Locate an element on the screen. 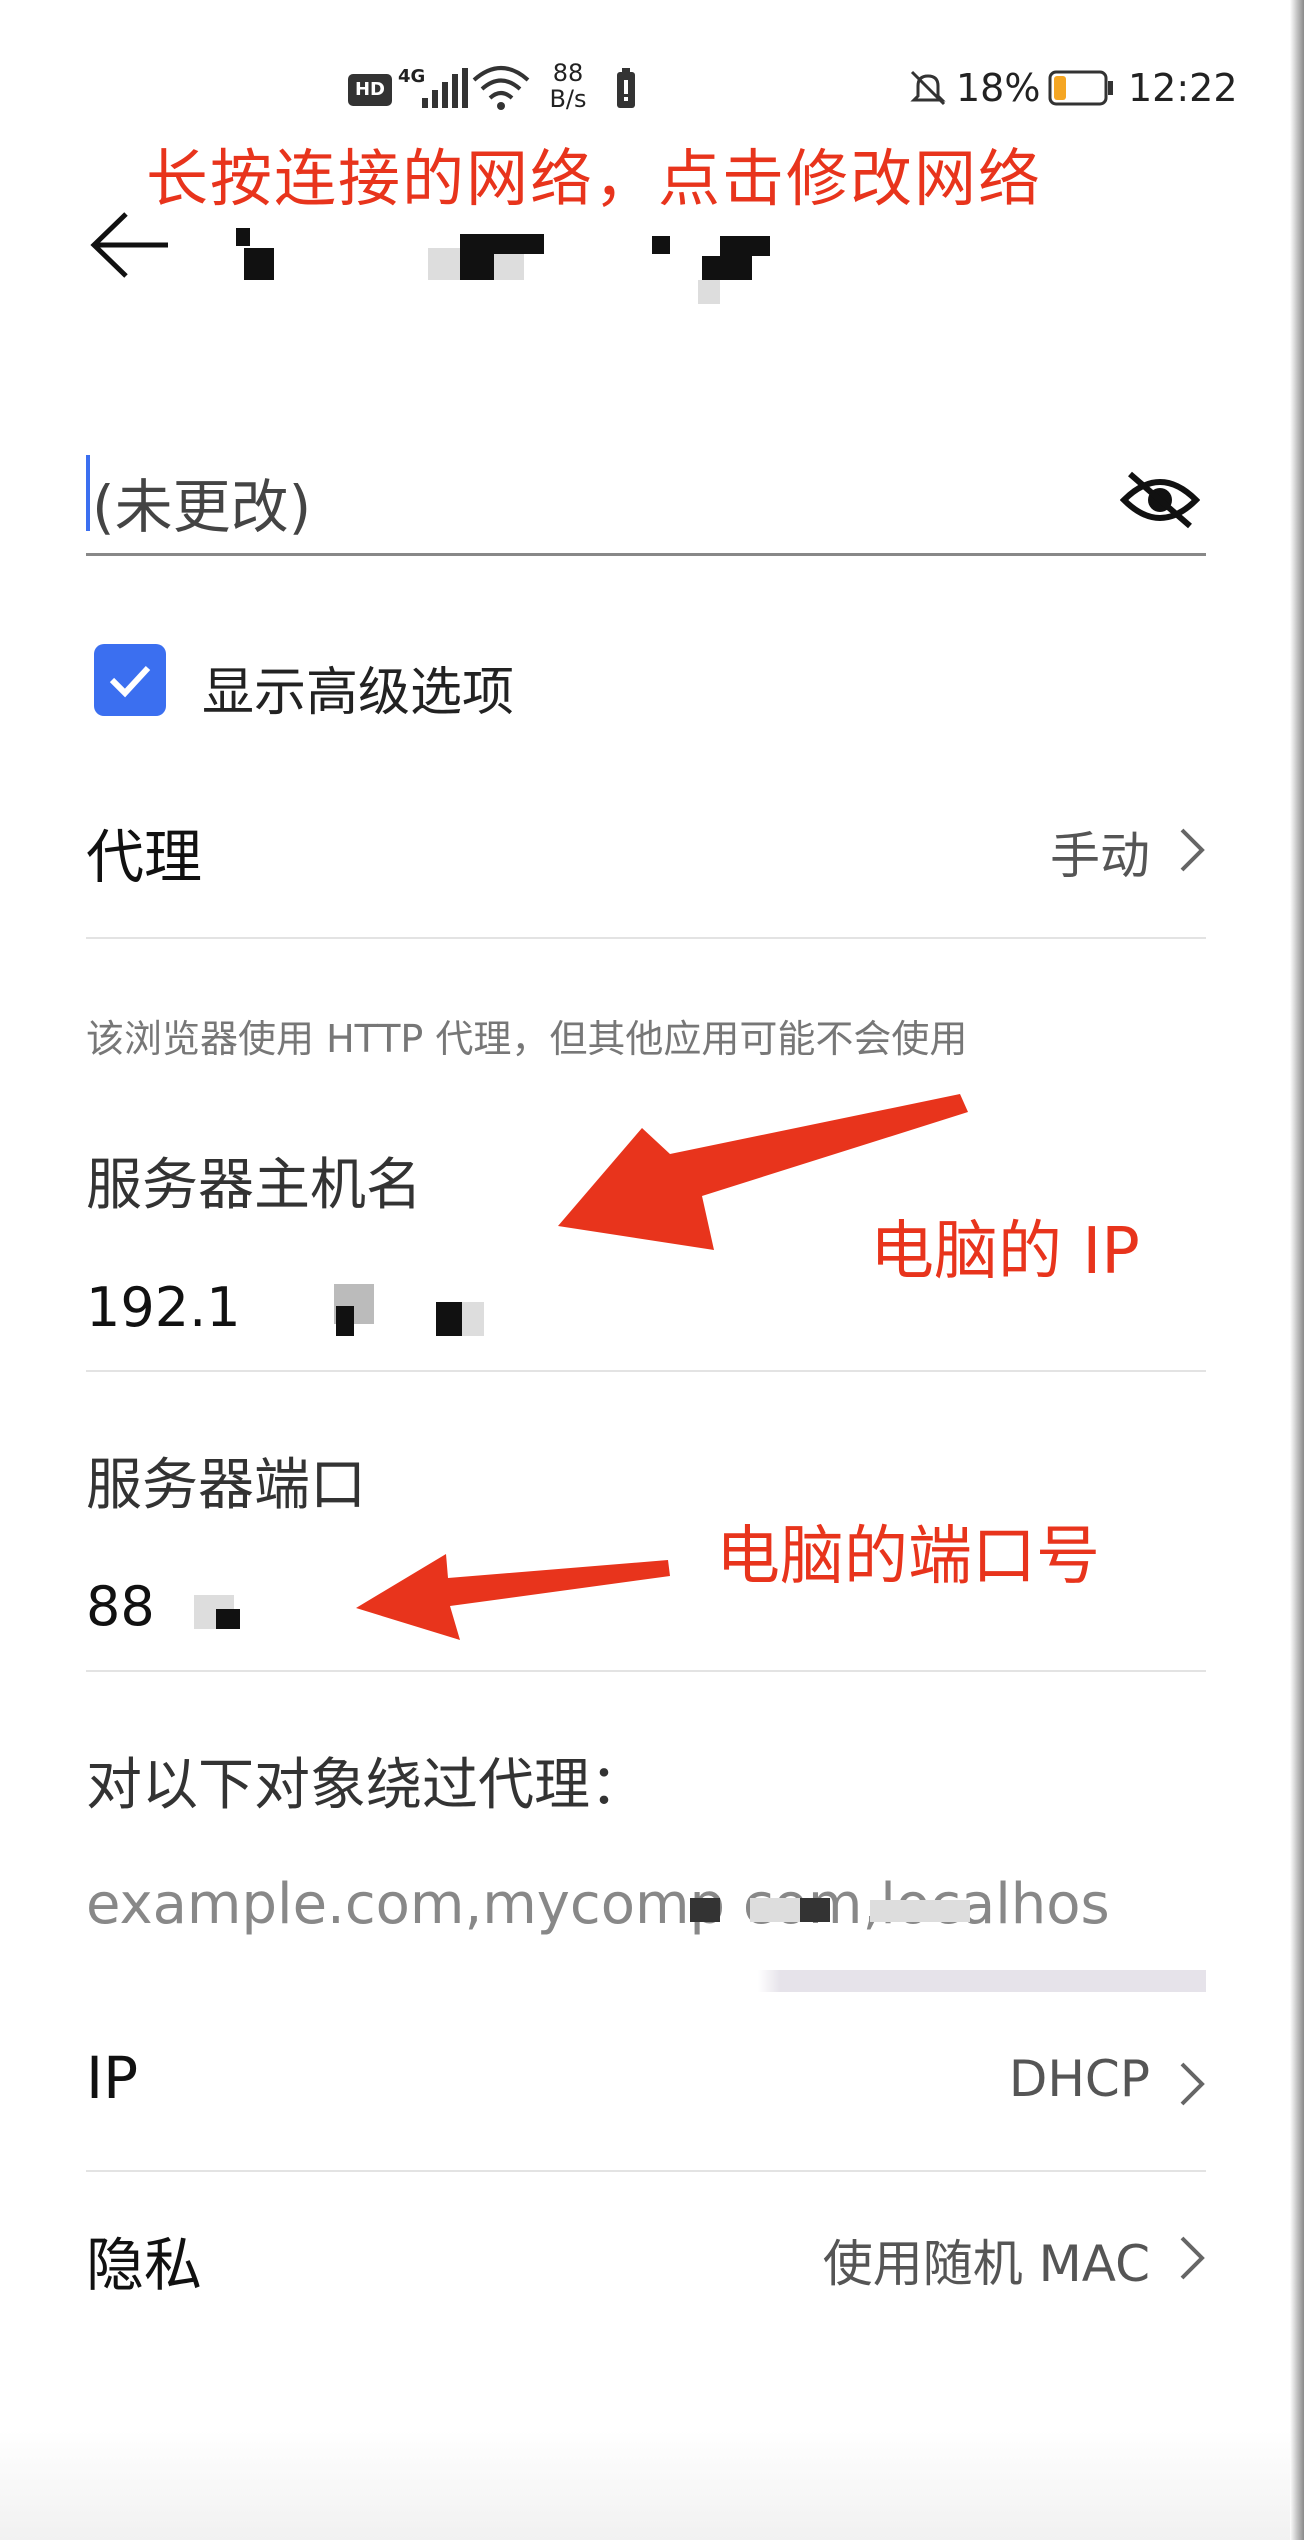  hd-icon: HD is located at coordinates (370, 90).